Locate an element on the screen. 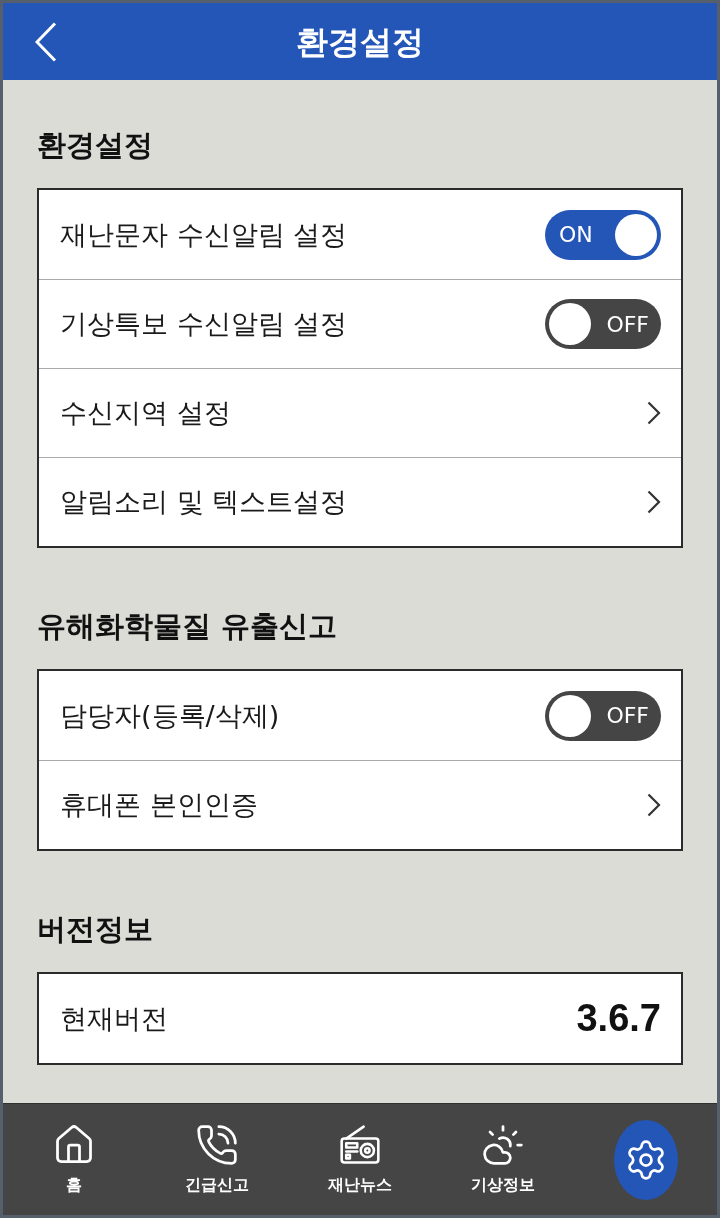 This screenshot has width=720, height=1218. section-title: 유해화학물질 유출신고 is located at coordinates (188, 626).